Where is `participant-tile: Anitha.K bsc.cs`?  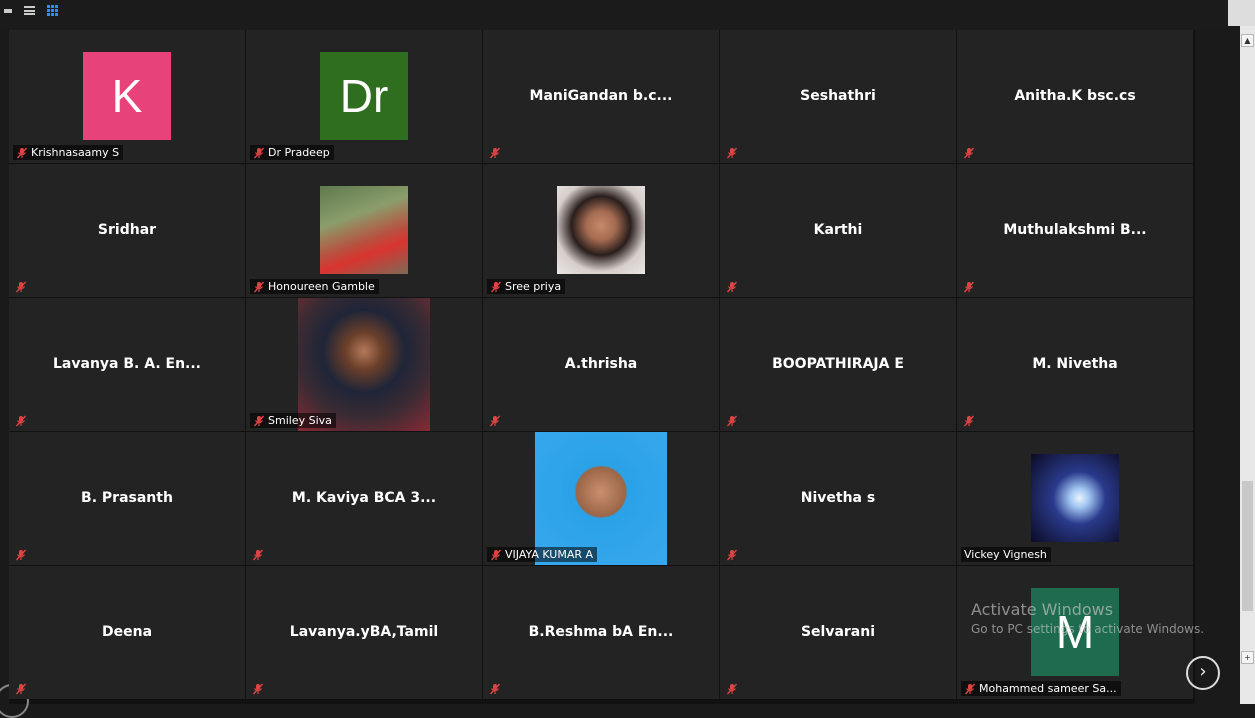
participant-tile: Anitha.K bsc.cs is located at coordinates (1075, 96).